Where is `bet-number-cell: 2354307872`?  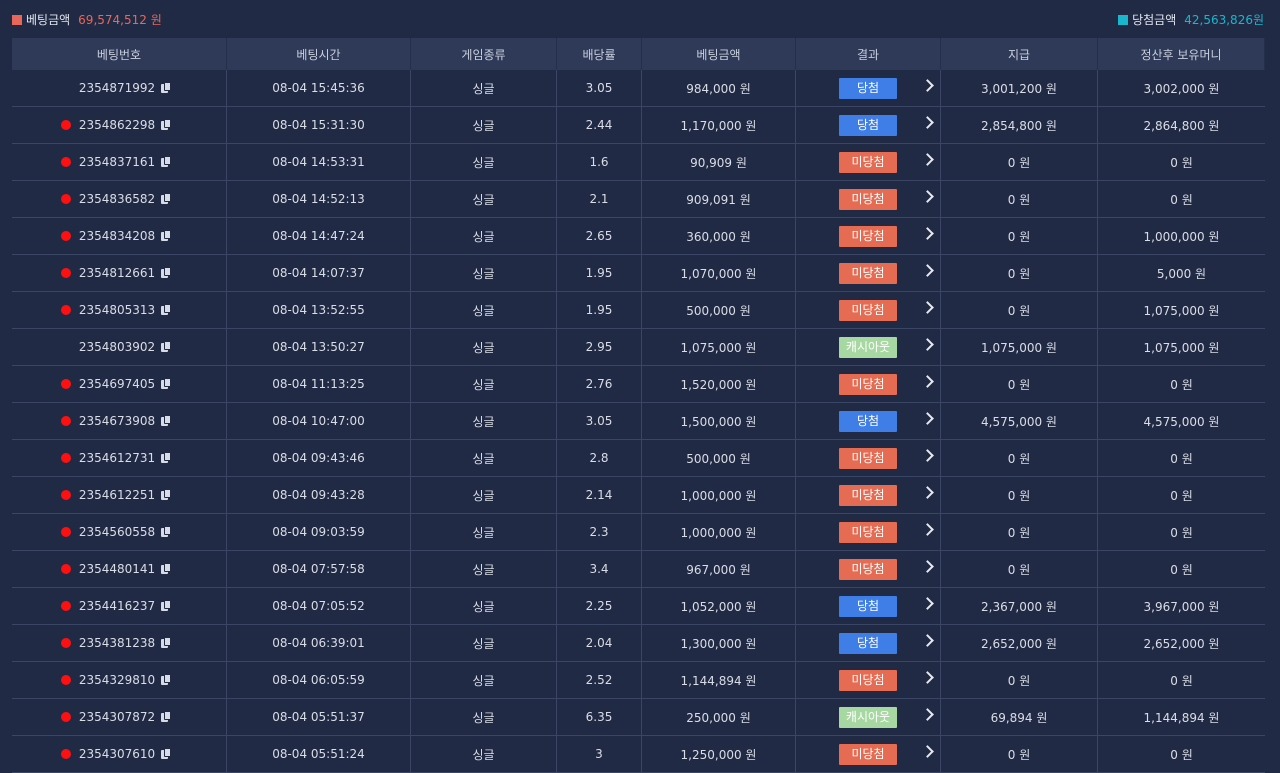 bet-number-cell: 2354307872 is located at coordinates (119, 717).